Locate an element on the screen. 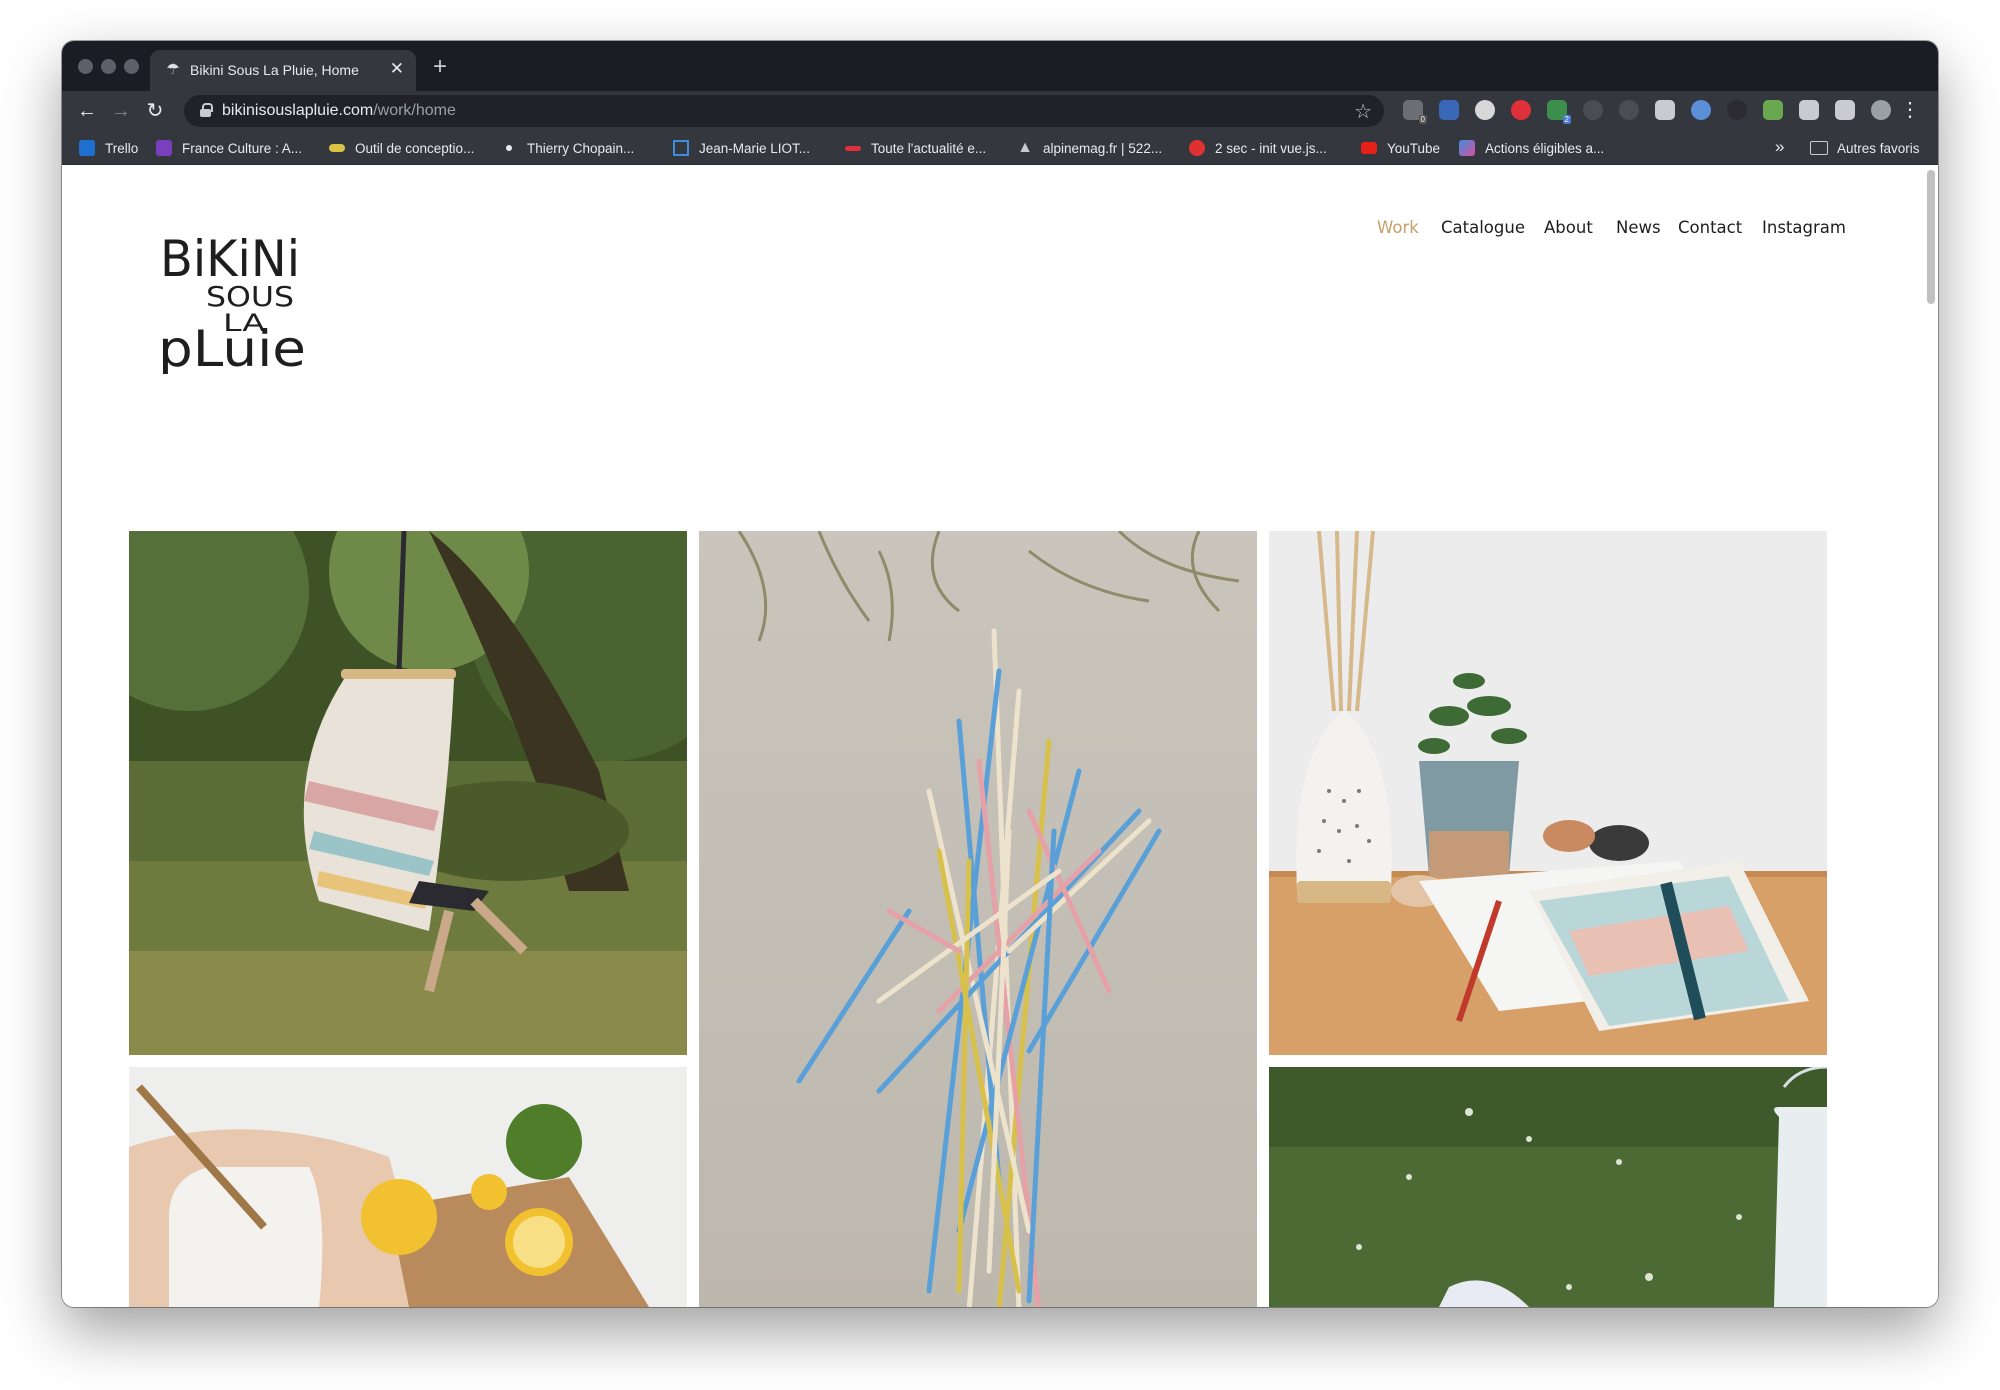 The image size is (2000, 1390). nav-catalogue: Catalogue is located at coordinates (1483, 227).